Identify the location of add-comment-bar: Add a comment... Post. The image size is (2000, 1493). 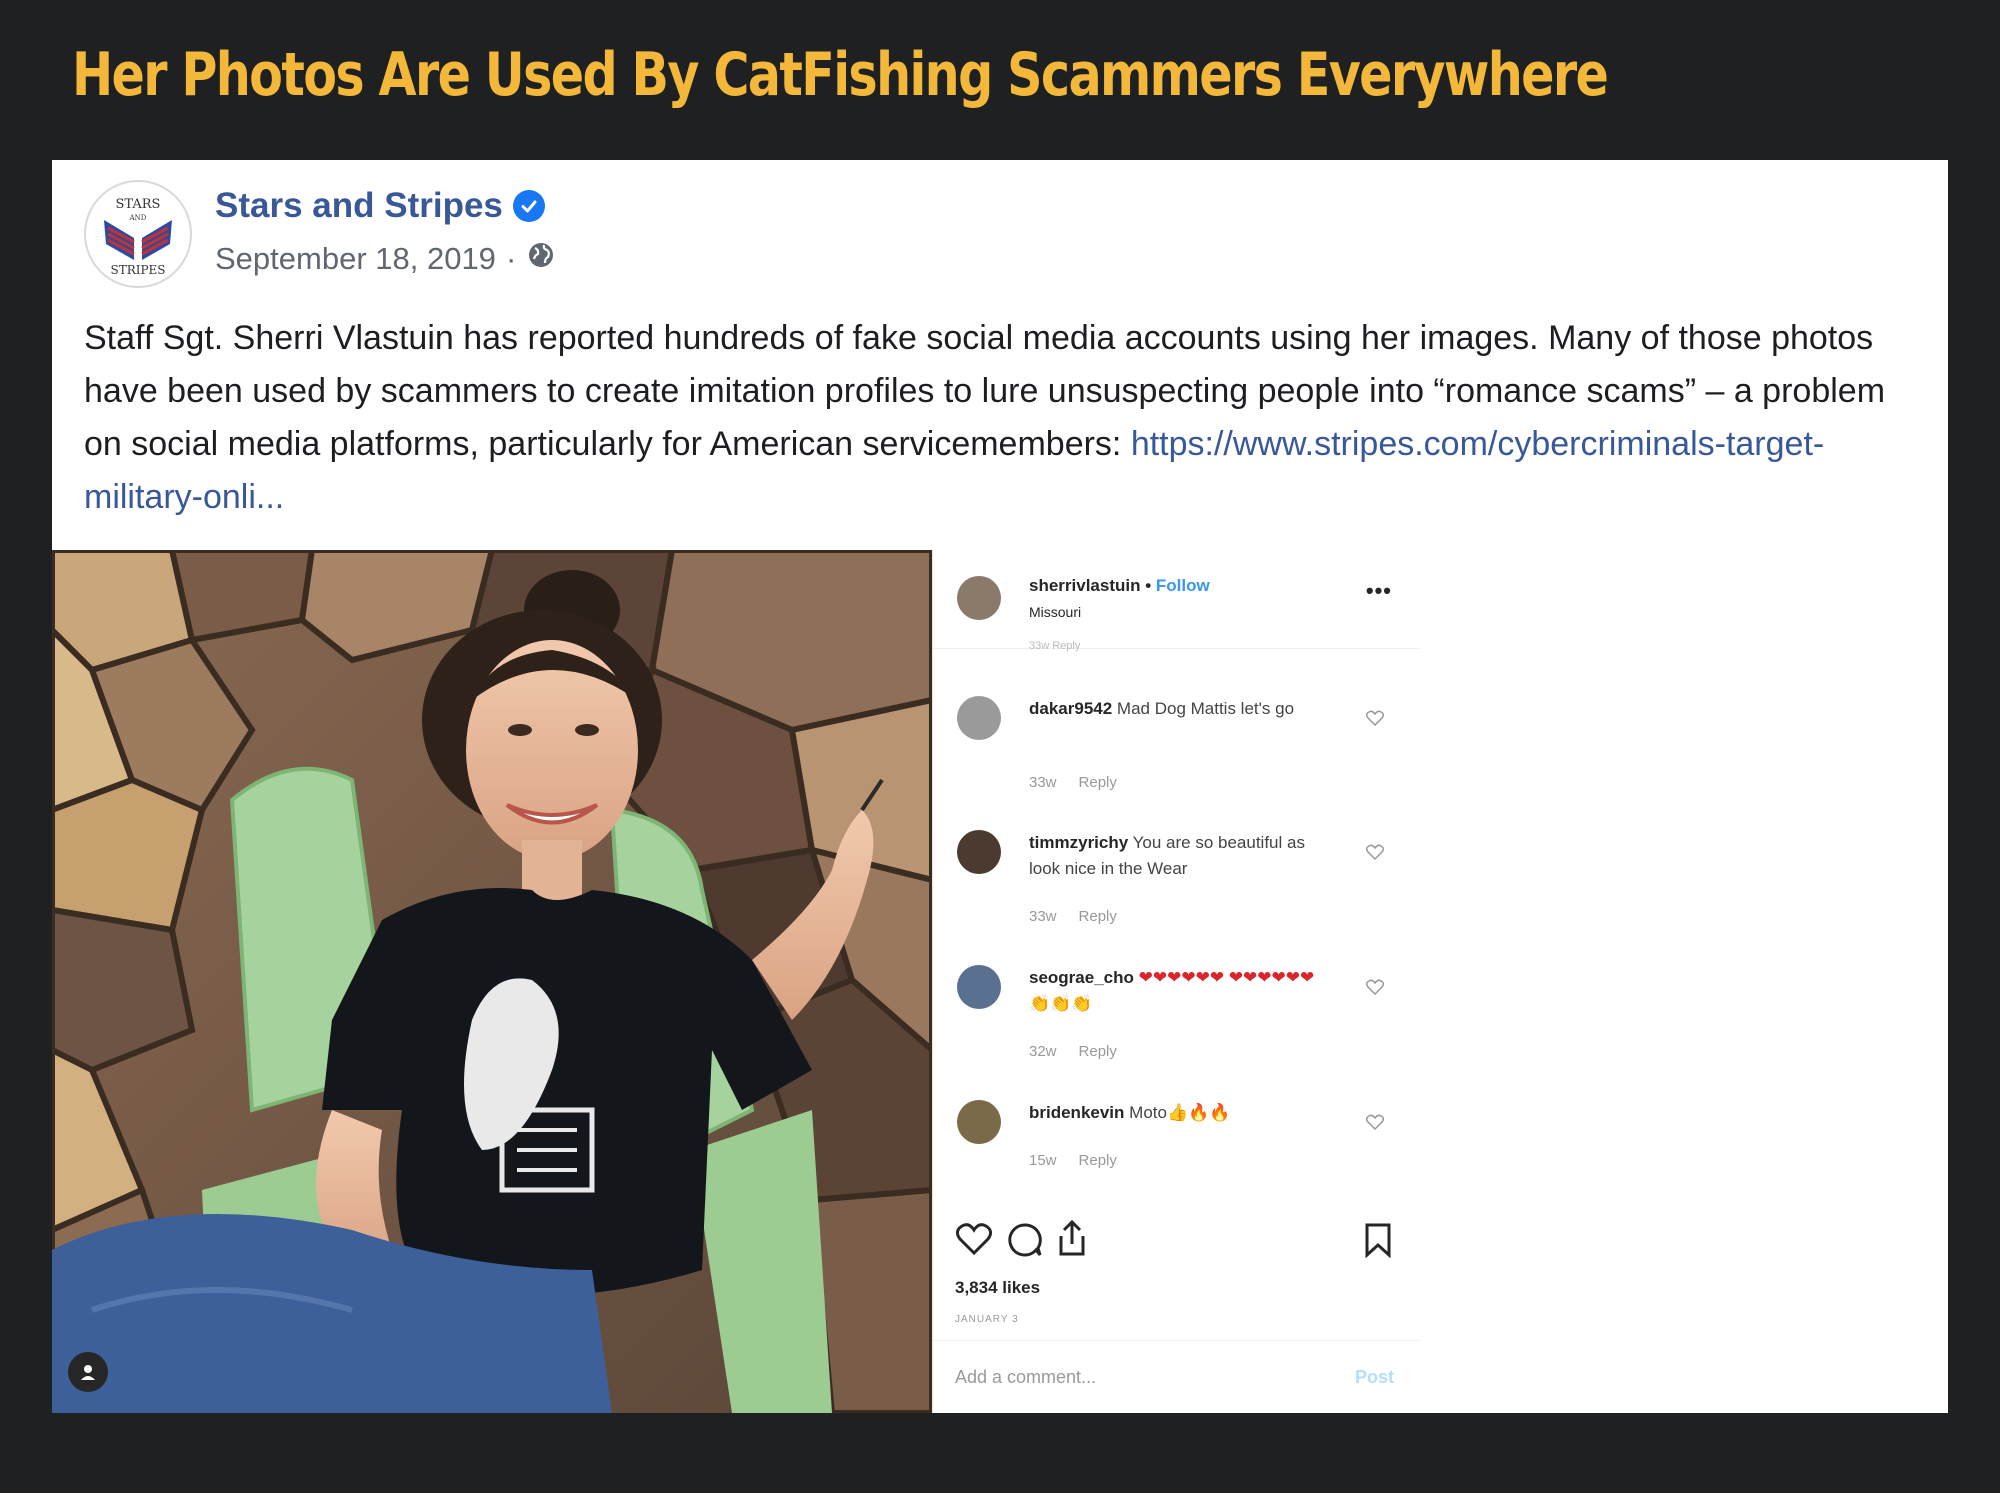
(1176, 1376).